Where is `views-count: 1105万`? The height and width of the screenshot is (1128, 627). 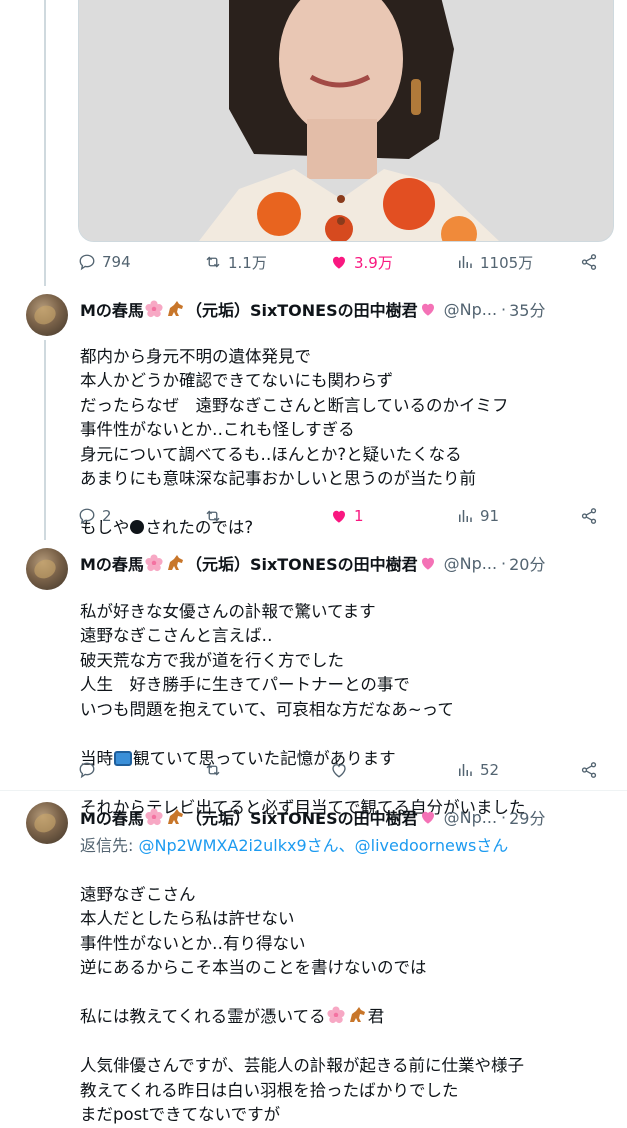
views-count: 1105万 is located at coordinates (507, 262).